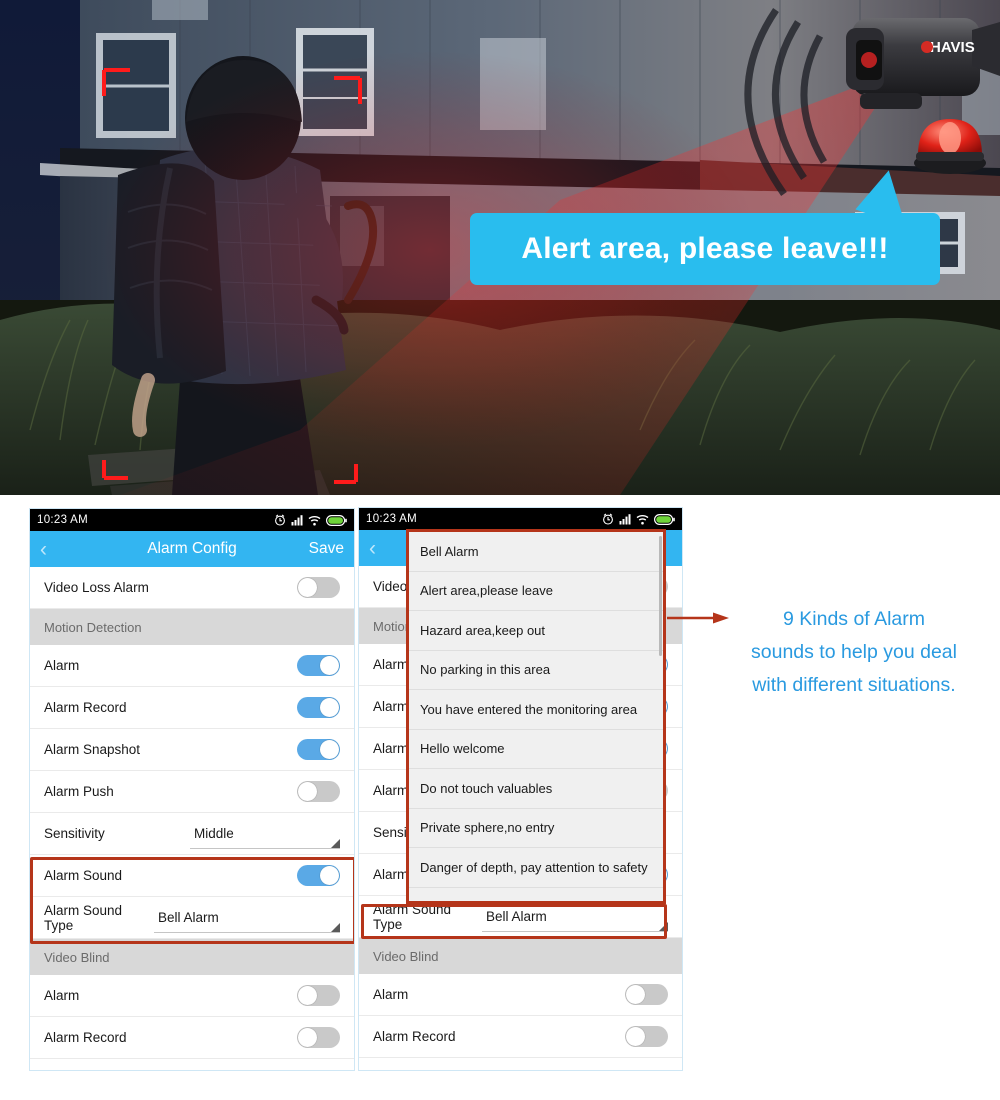 This screenshot has width=1000, height=1100. I want to click on row-label: Video Loss Alarm, so click(96, 587).